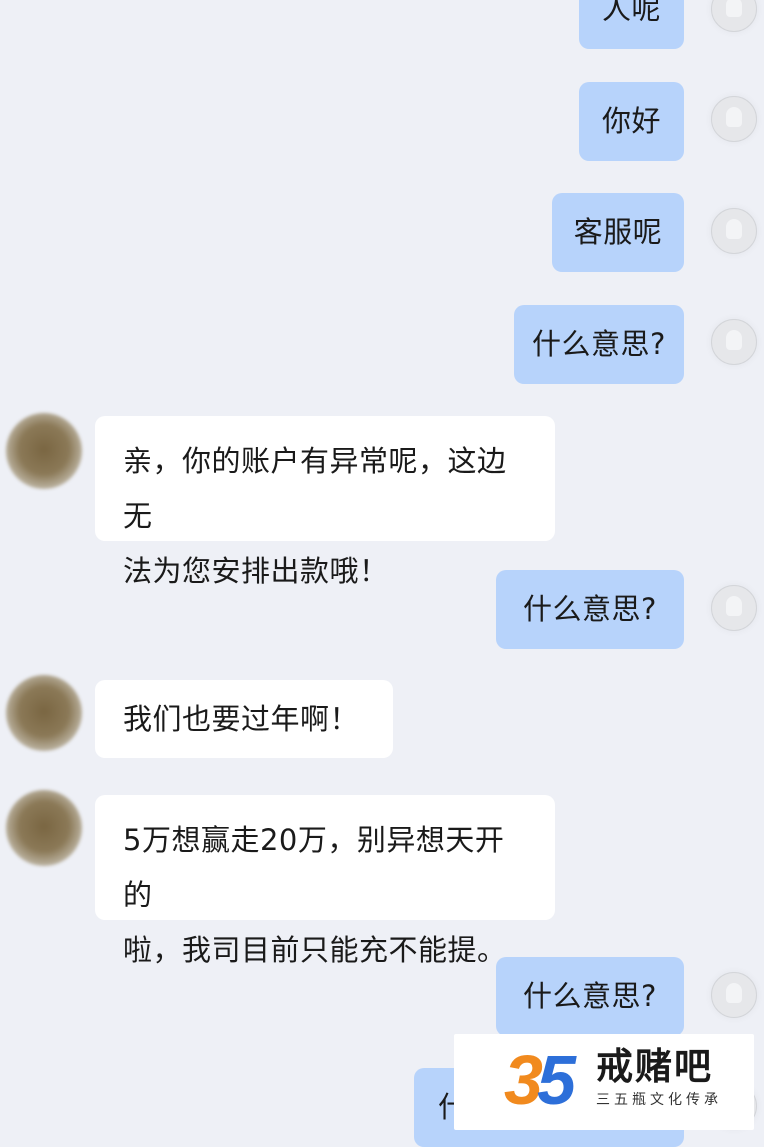  I want to click on incoming-message: 5万想赢走20万，别异想天开的 啦，我司目前只能充不能提。, so click(325, 881).